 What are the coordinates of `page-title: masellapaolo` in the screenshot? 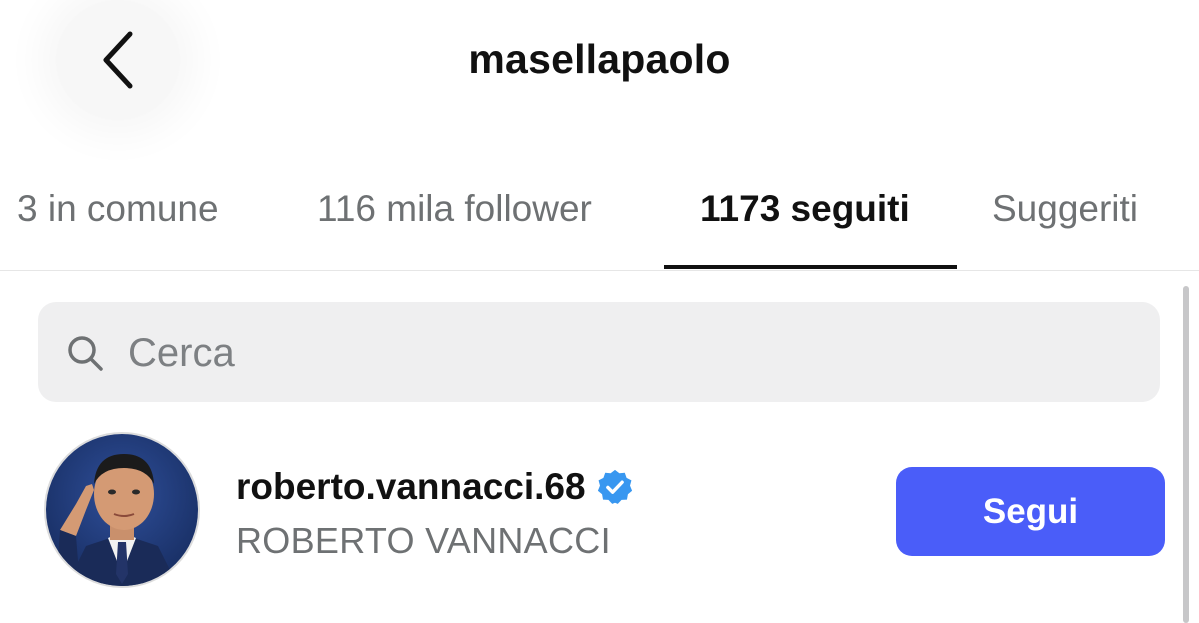 It's located at (599, 59).